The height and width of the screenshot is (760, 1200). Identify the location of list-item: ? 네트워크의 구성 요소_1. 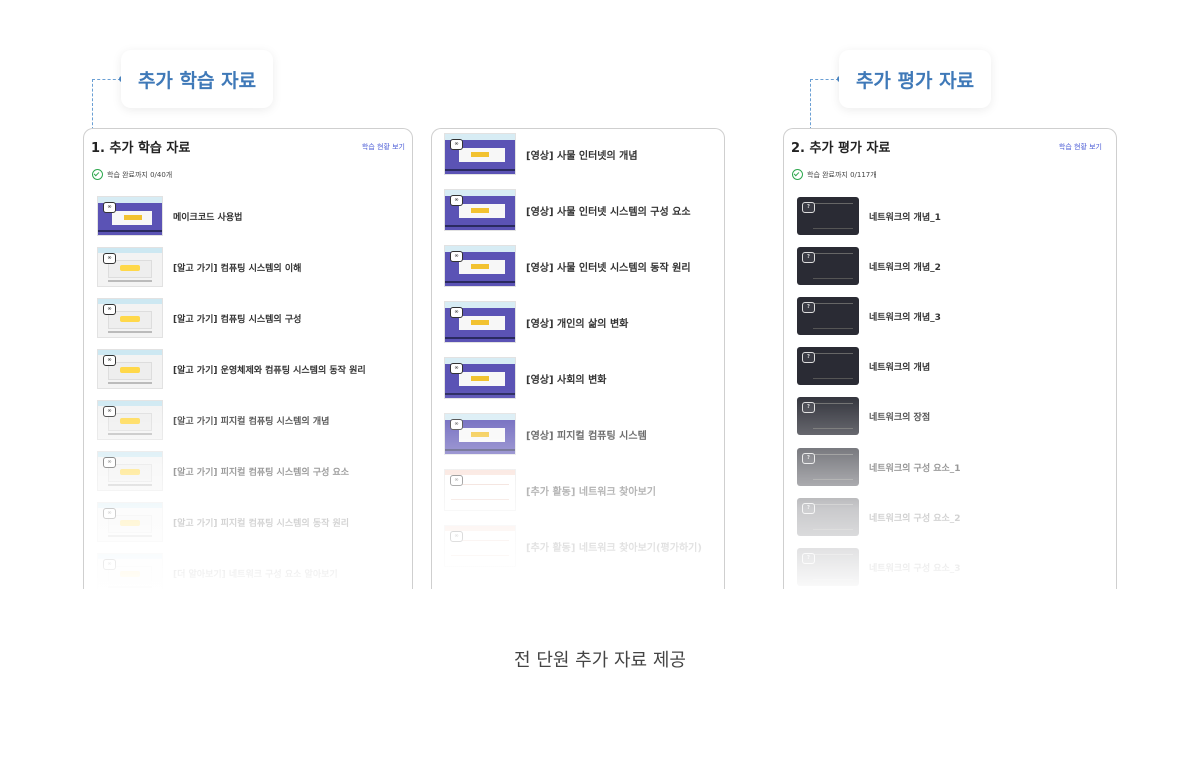
(879, 467).